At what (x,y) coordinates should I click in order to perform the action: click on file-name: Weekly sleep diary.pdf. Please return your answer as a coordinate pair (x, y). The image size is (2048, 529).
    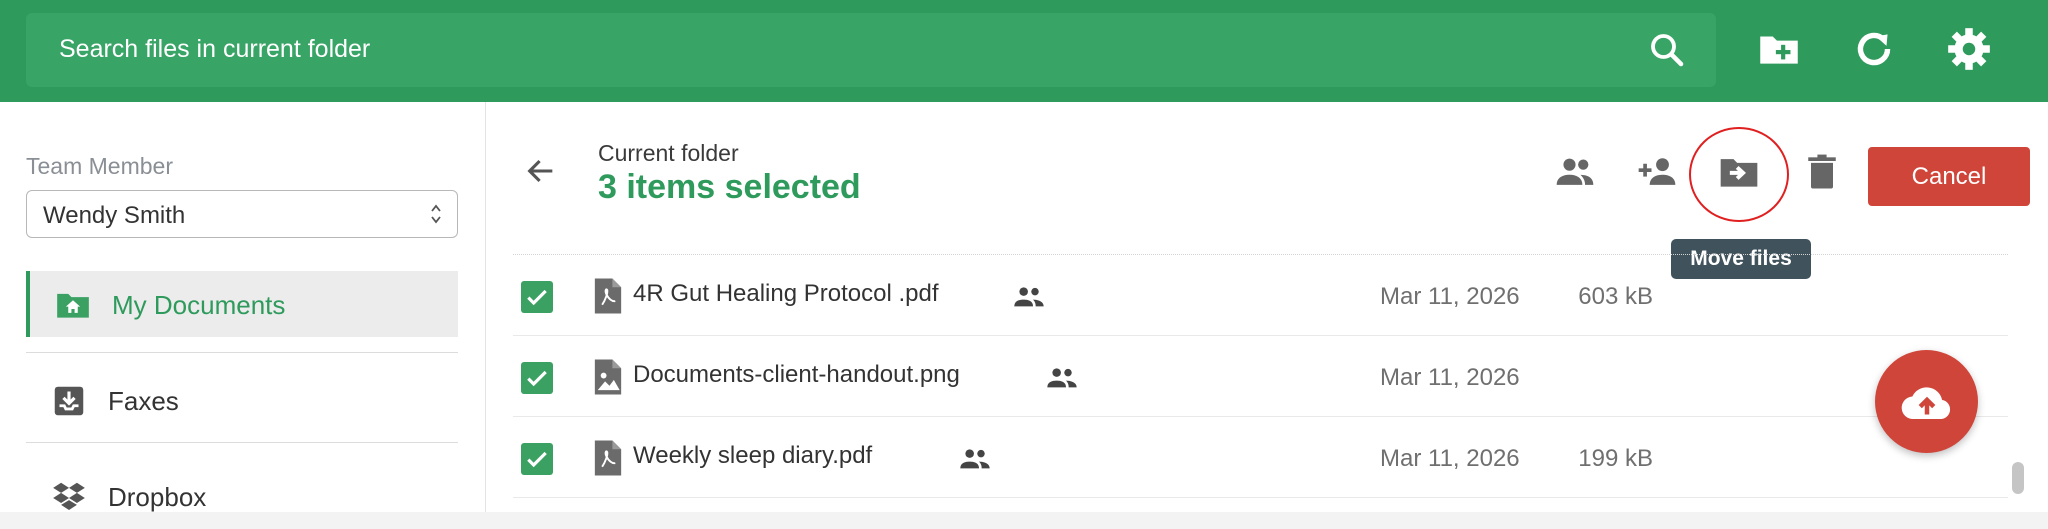
    Looking at the image, I should click on (752, 456).